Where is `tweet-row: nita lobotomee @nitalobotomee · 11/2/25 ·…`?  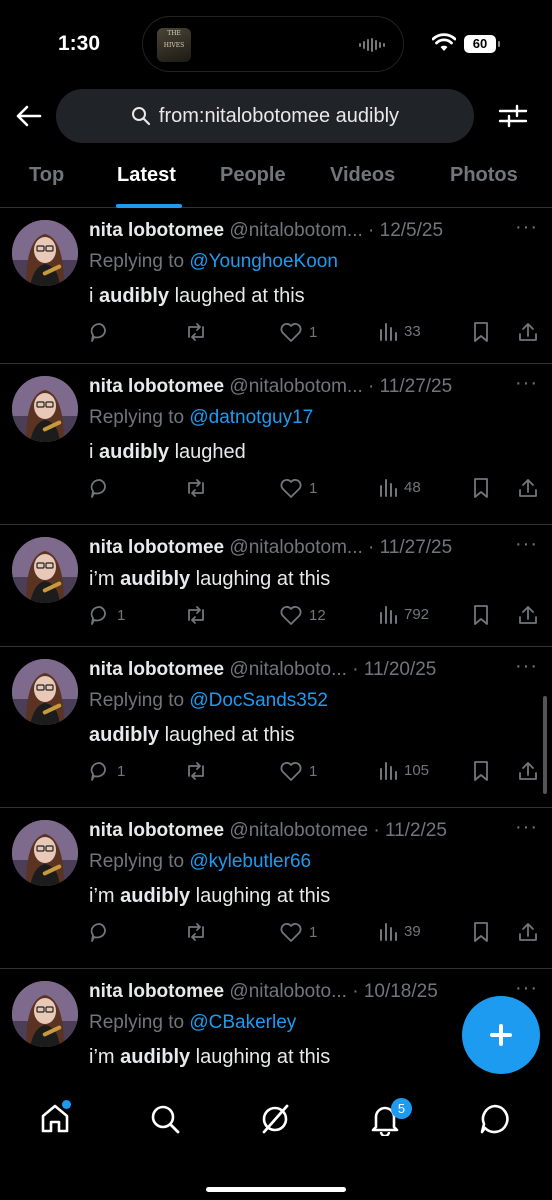 tweet-row: nita lobotomee @nitalobotomee · 11/2/25 ·… is located at coordinates (276, 888).